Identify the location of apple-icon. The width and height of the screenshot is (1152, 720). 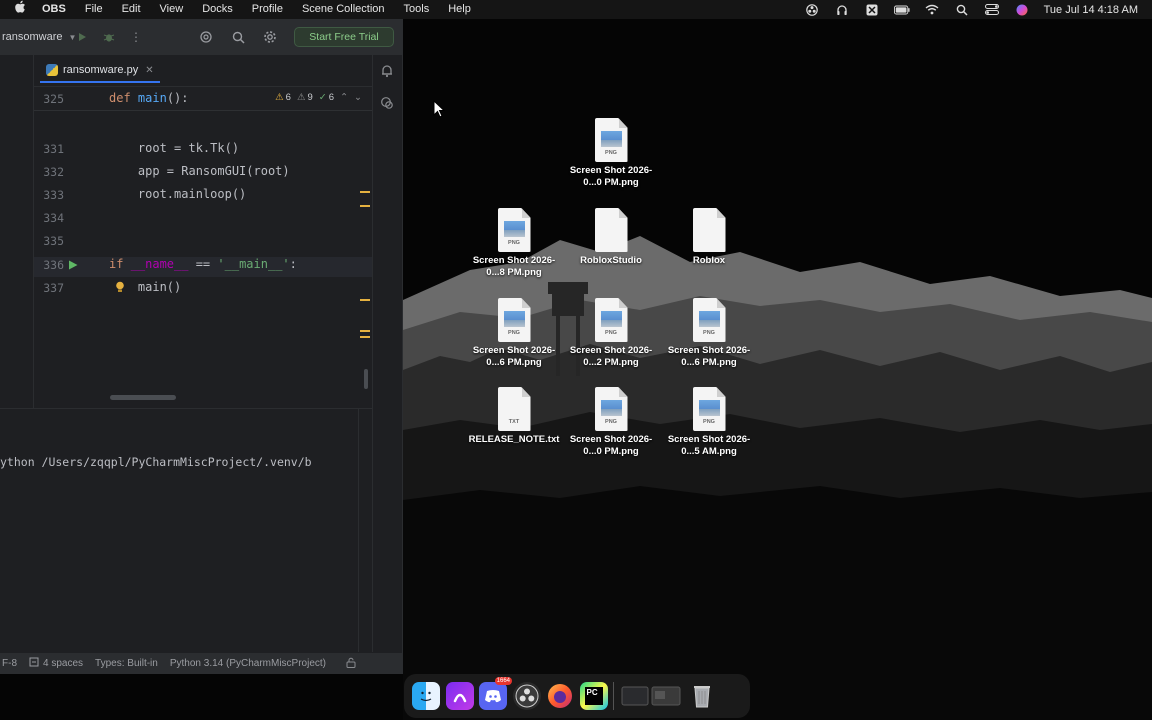
(21, 10).